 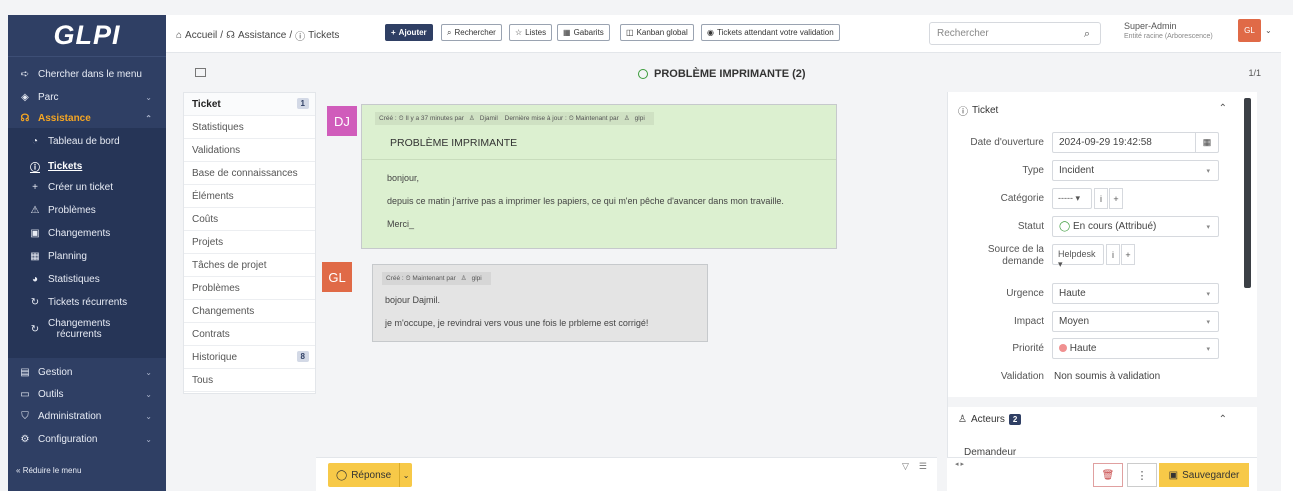 What do you see at coordinates (87, 416) in the screenshot?
I see `sidebar-item-administration: ⛉ Administration ⌄` at bounding box center [87, 416].